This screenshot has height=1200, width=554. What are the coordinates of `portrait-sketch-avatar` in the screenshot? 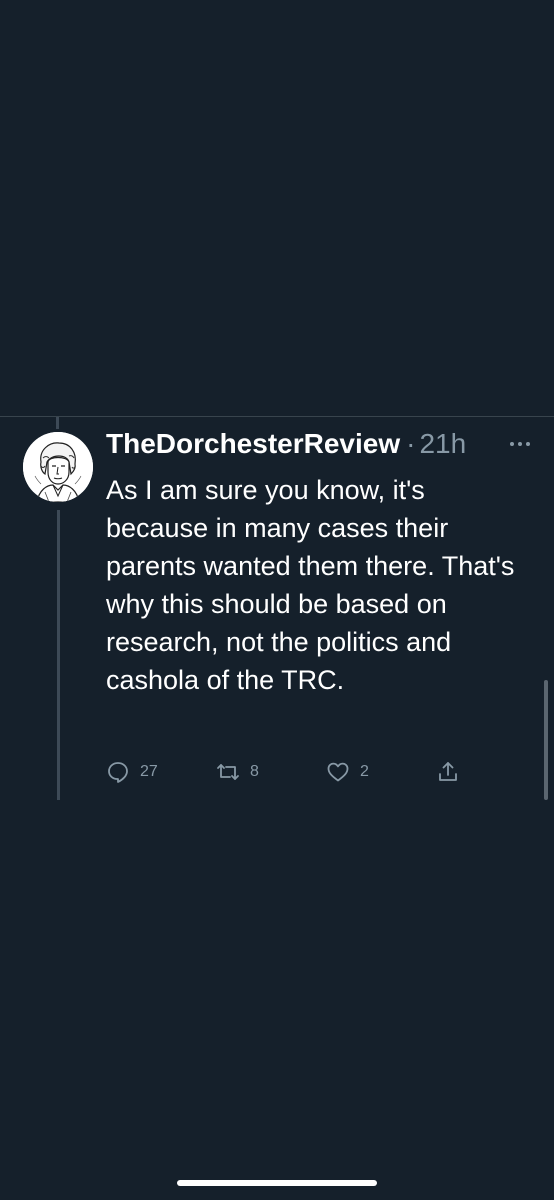 It's located at (58, 467).